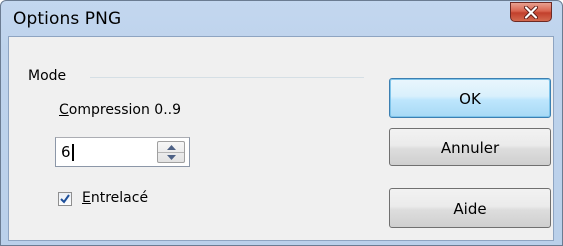  What do you see at coordinates (281, 19) in the screenshot?
I see `title-bar: Options PNG` at bounding box center [281, 19].